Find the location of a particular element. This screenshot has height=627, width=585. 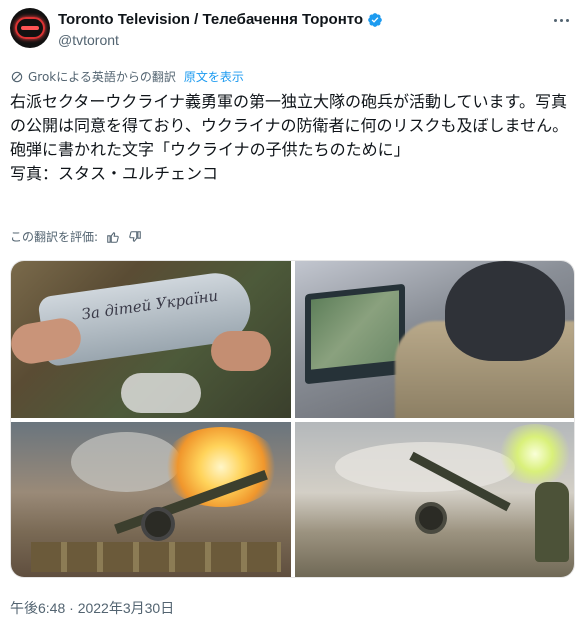

tweet-timestamp: 午後6:48 · 2022年3月30日 is located at coordinates (92, 608).